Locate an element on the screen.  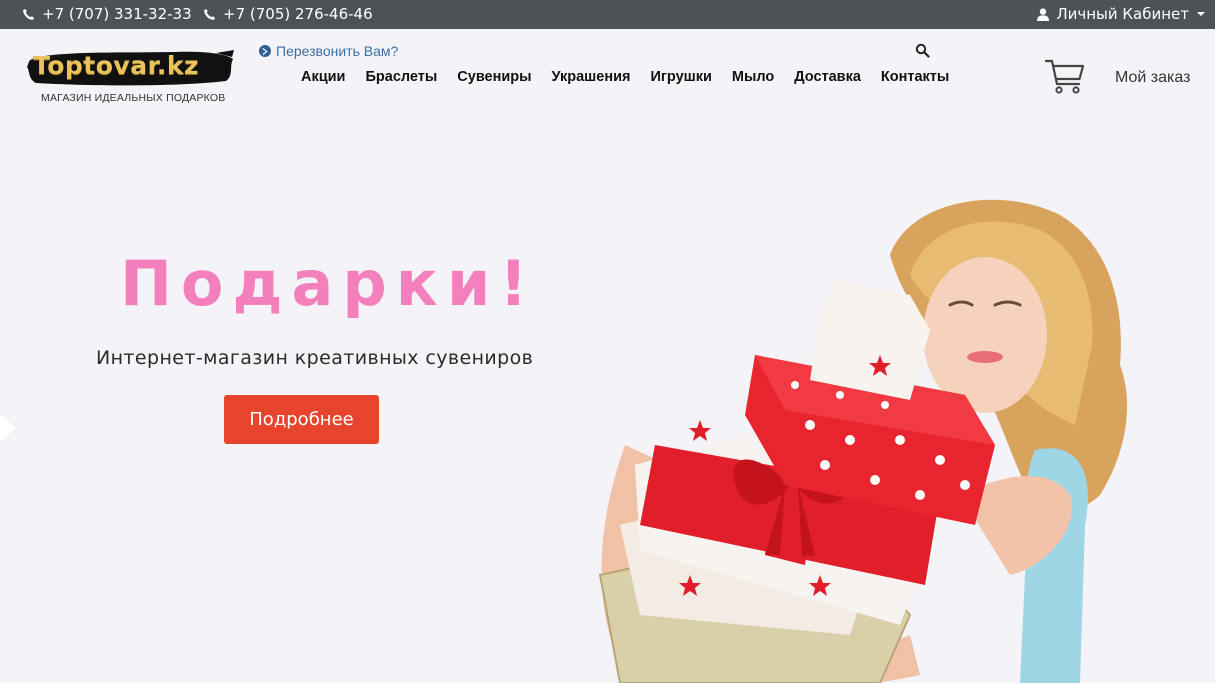
account-menu-button: Личный Кабинет is located at coordinates (1121, 14).